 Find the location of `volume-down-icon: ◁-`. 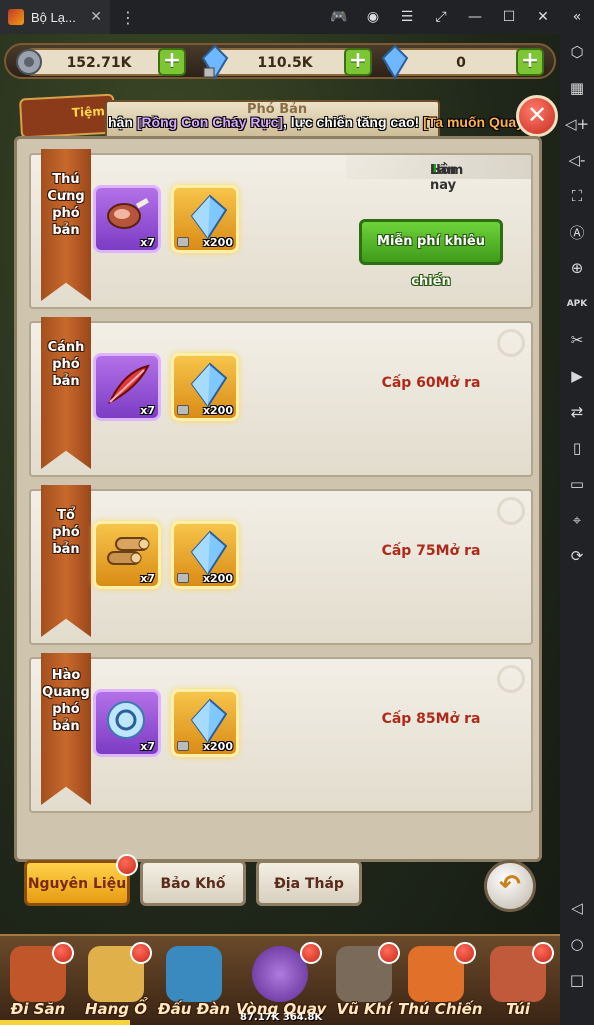

volume-down-icon: ◁- is located at coordinates (577, 160).